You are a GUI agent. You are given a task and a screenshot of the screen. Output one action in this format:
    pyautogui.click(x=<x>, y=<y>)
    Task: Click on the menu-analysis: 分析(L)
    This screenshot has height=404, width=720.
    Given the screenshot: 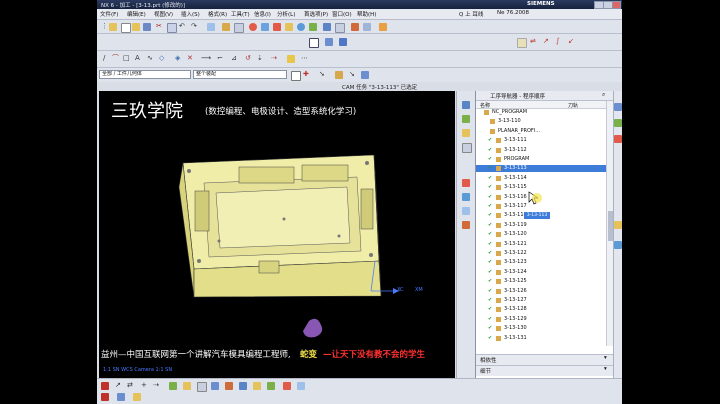 What is the action you would take?
    pyautogui.click(x=286, y=14)
    